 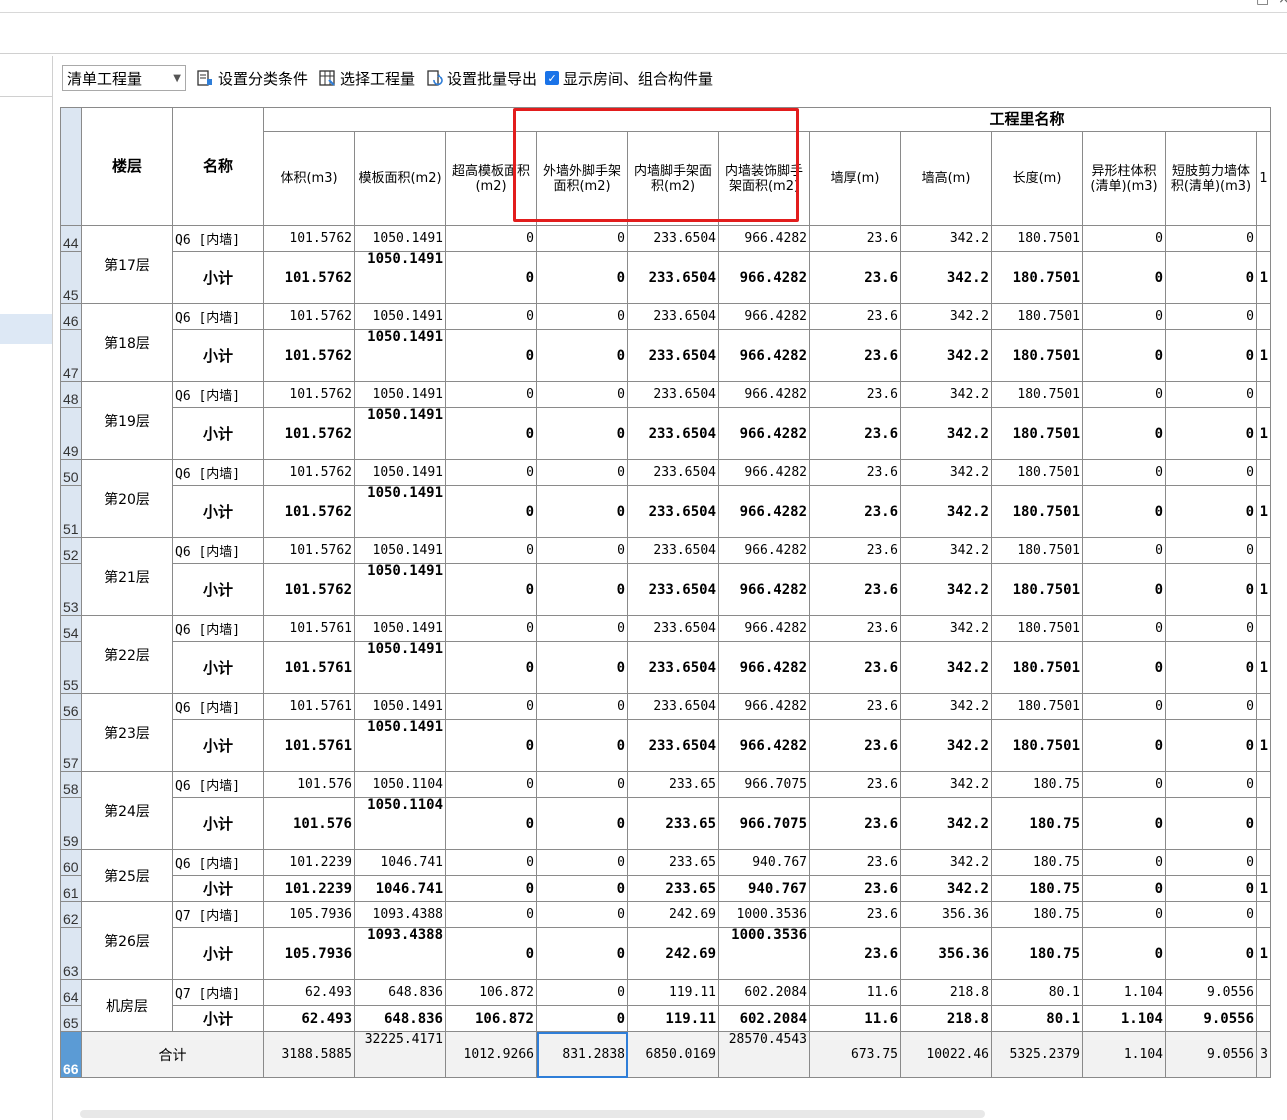 What do you see at coordinates (481, 78) in the screenshot?
I see `batch-export-button: 设置批量导出` at bounding box center [481, 78].